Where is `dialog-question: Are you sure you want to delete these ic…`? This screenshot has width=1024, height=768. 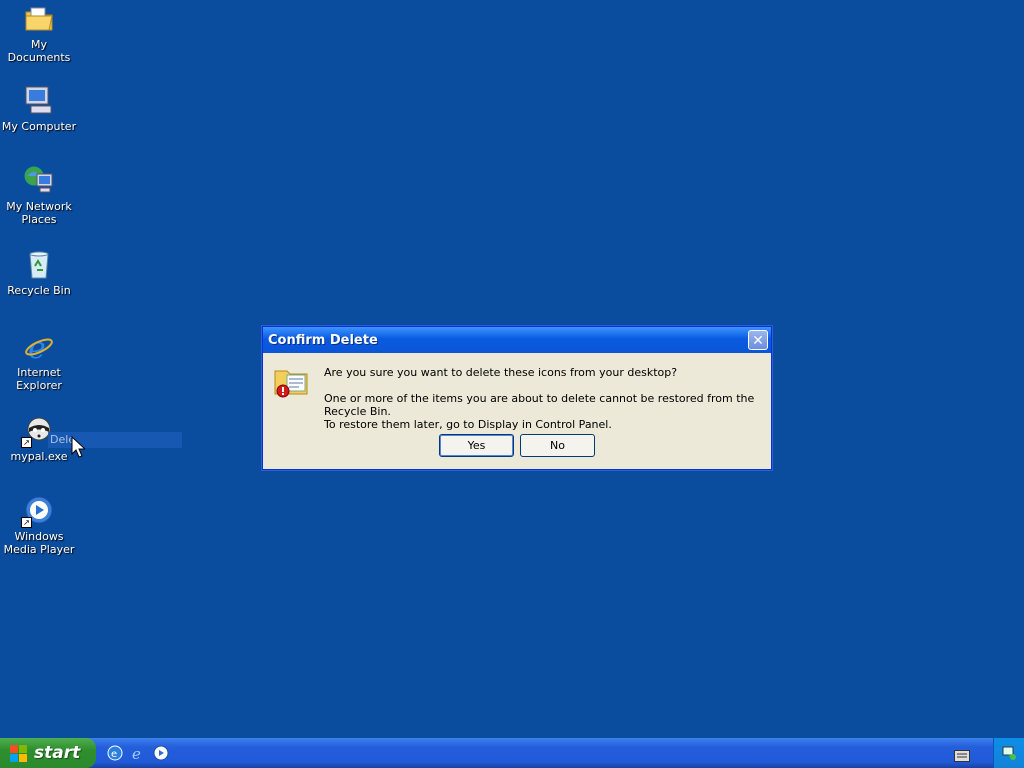
dialog-question: Are you sure you want to delete these ic… is located at coordinates (501, 372).